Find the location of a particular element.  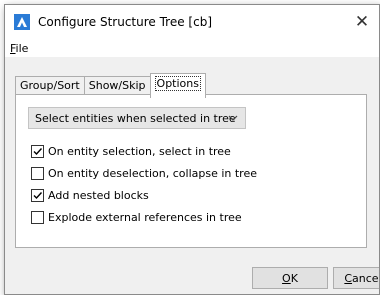

tab-options: Options is located at coordinates (177, 85).